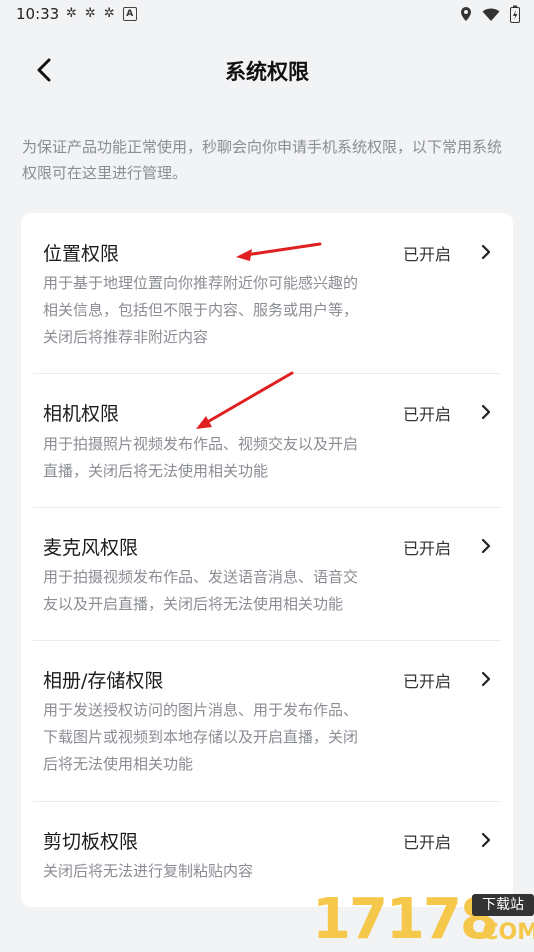 The height and width of the screenshot is (952, 534). What do you see at coordinates (91, 548) in the screenshot?
I see `permission-title: 麦克风权限` at bounding box center [91, 548].